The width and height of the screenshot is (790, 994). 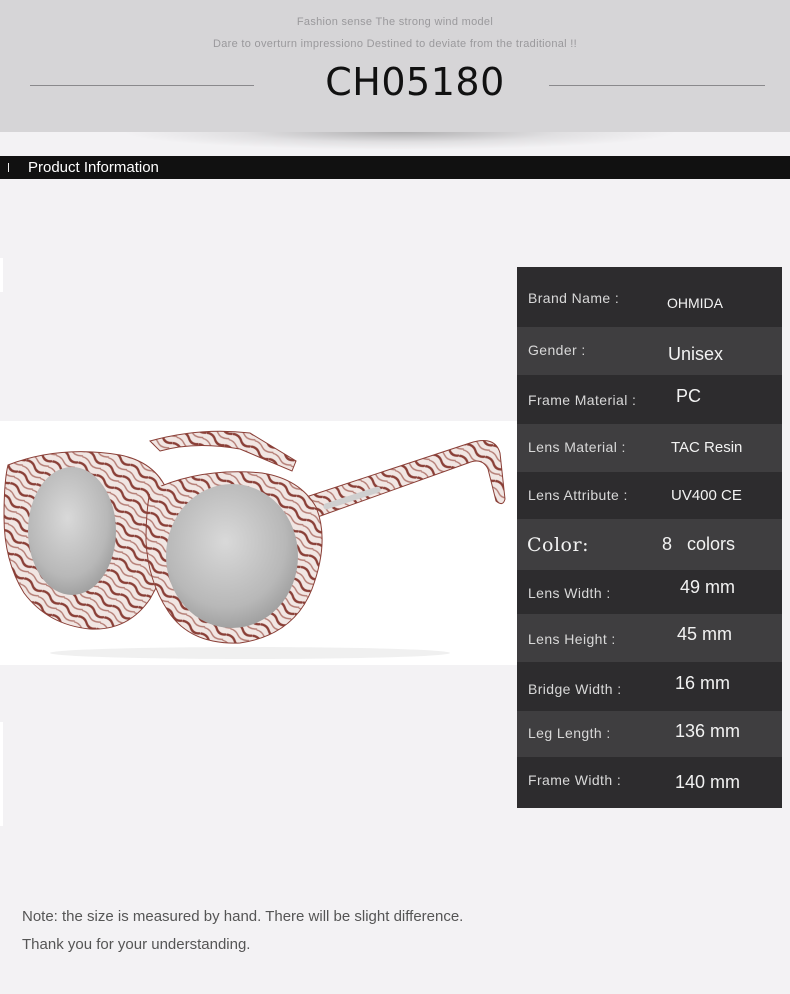 I want to click on spec-value: UV400 CE, so click(x=706, y=495).